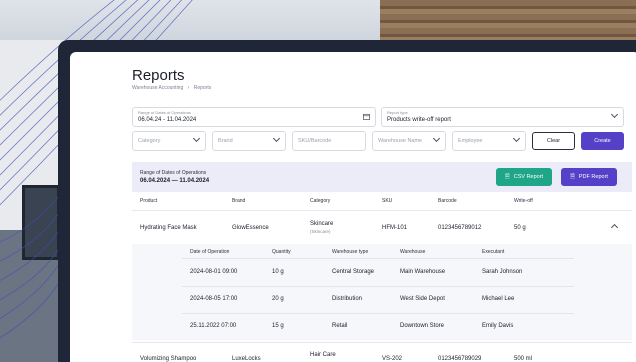  Describe the element at coordinates (213, 326) in the screenshot. I see `sub-cell-date: 25.11.2022 07:00` at that location.